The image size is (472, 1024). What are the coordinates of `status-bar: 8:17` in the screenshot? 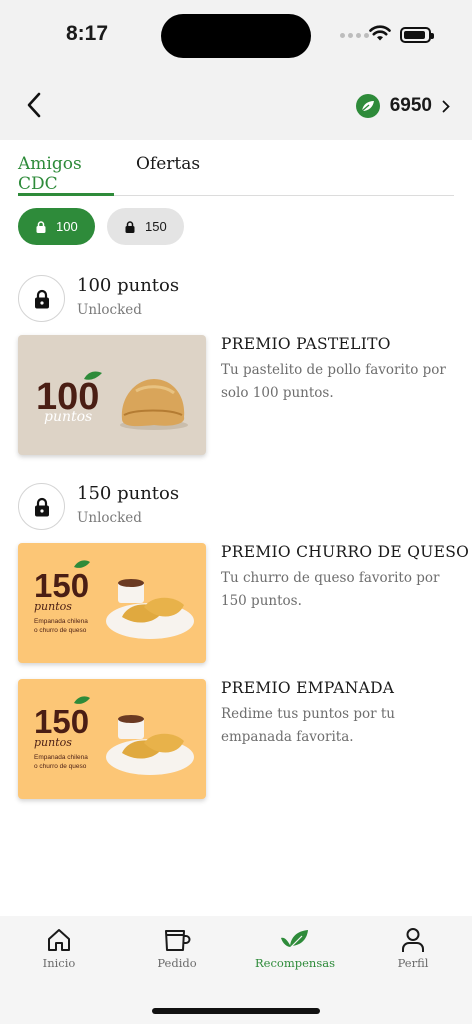 It's located at (236, 36).